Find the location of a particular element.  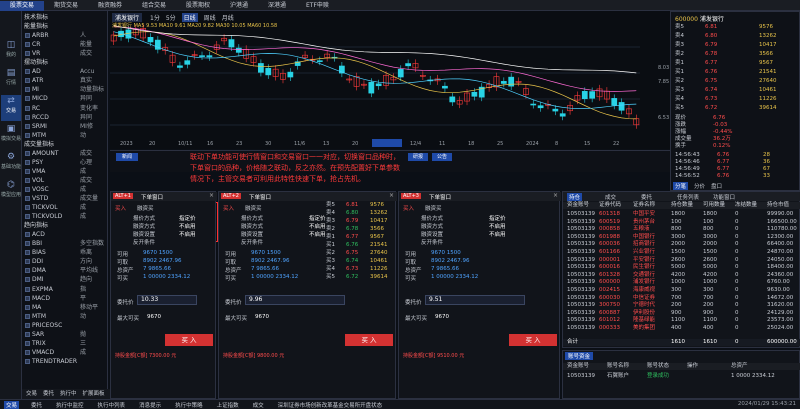

pos-col-header: 证券名称 is located at coordinates (644, 205).